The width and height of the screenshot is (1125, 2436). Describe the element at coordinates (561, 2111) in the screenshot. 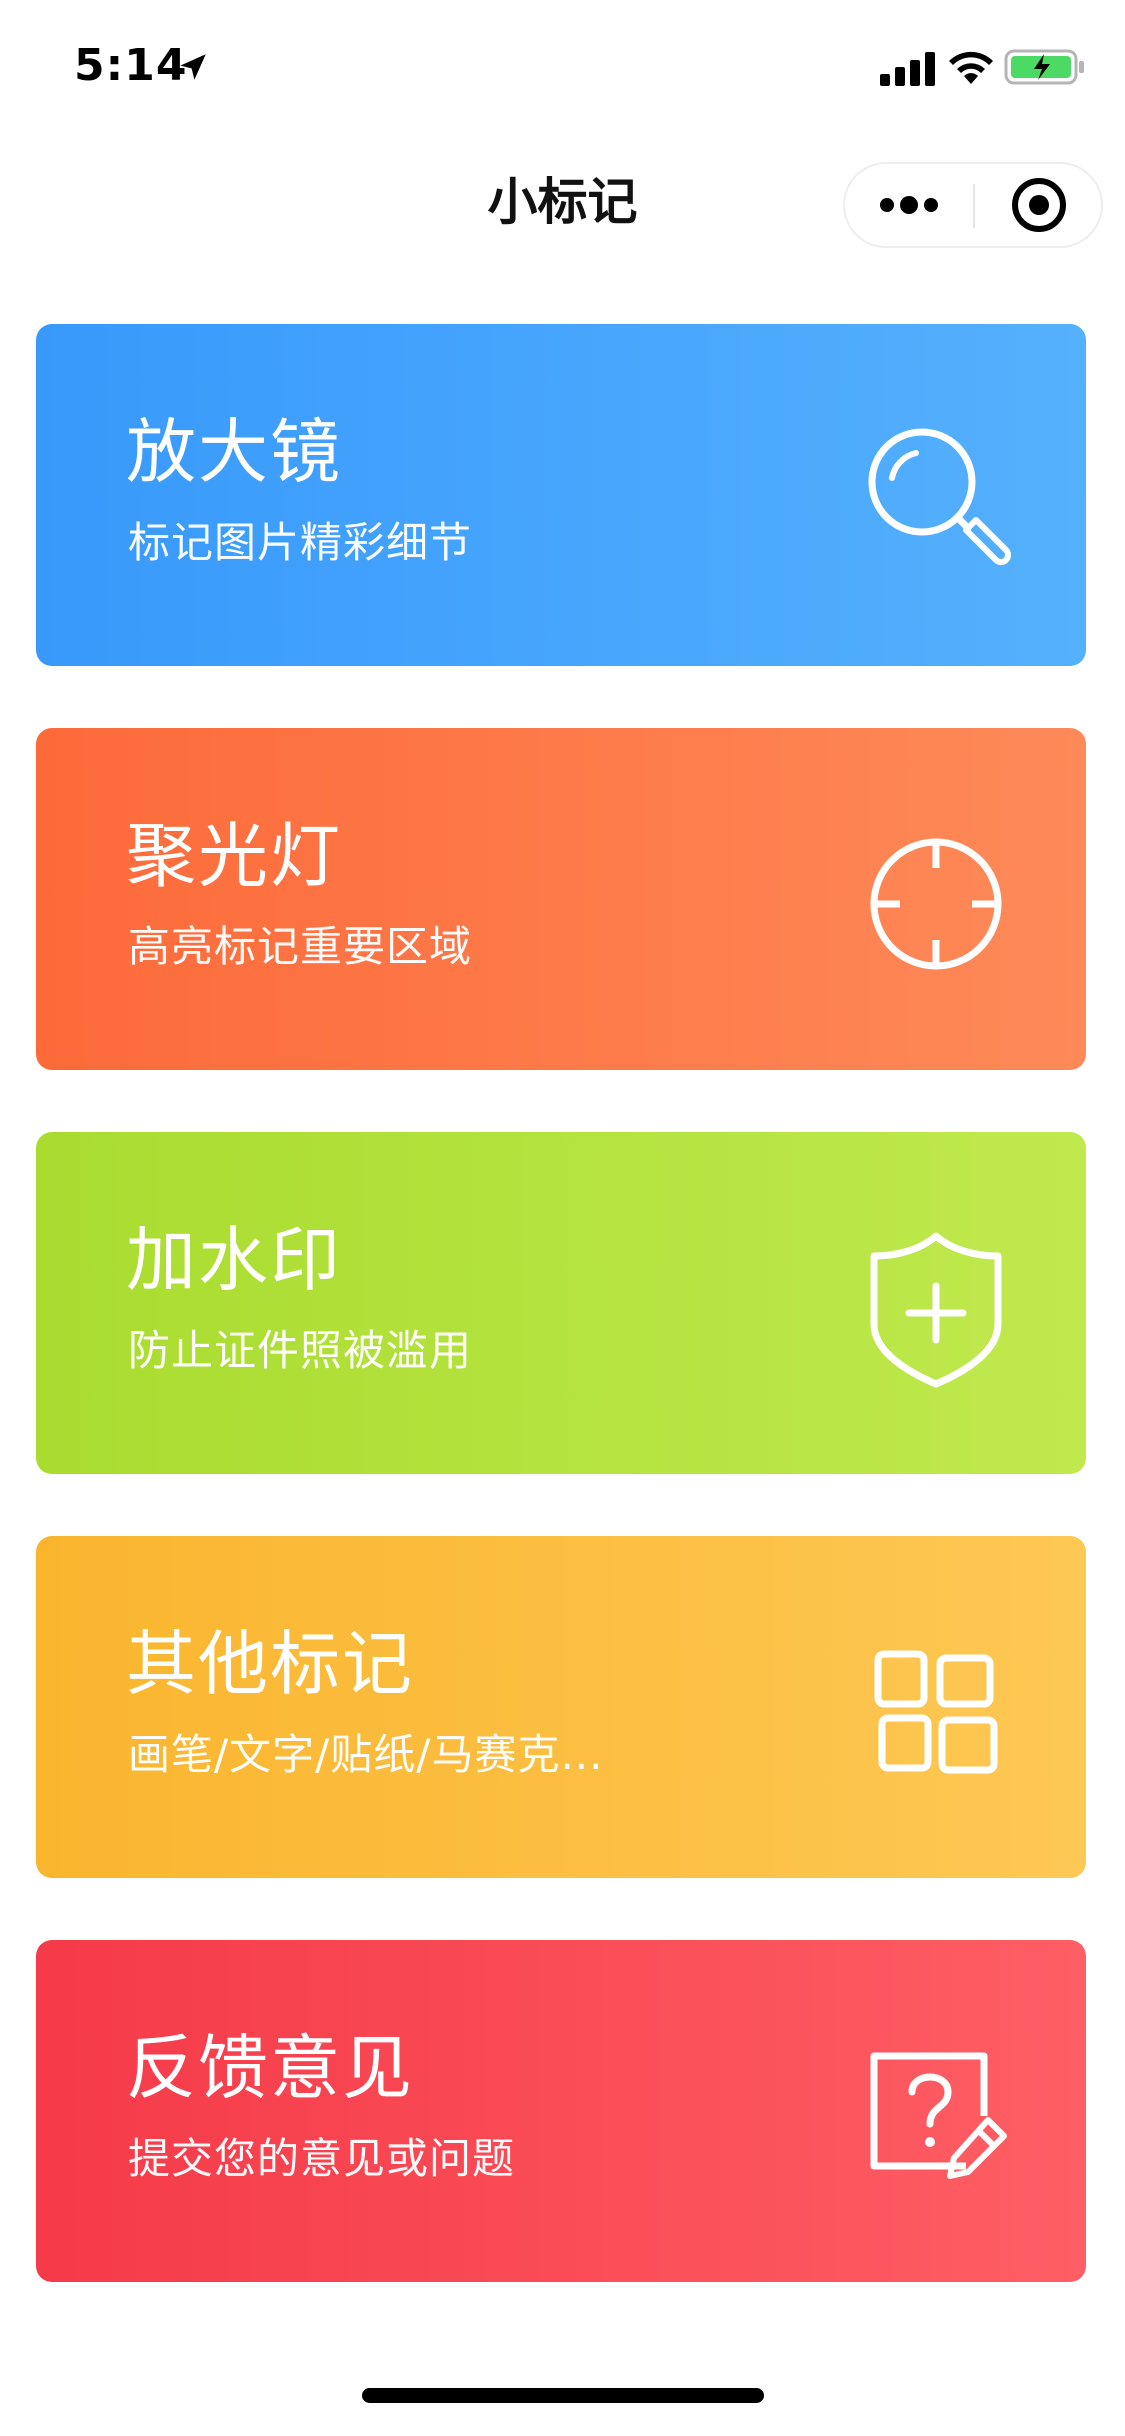

I see `feedback-card: 反馈意见 提交您的意见或问题` at that location.